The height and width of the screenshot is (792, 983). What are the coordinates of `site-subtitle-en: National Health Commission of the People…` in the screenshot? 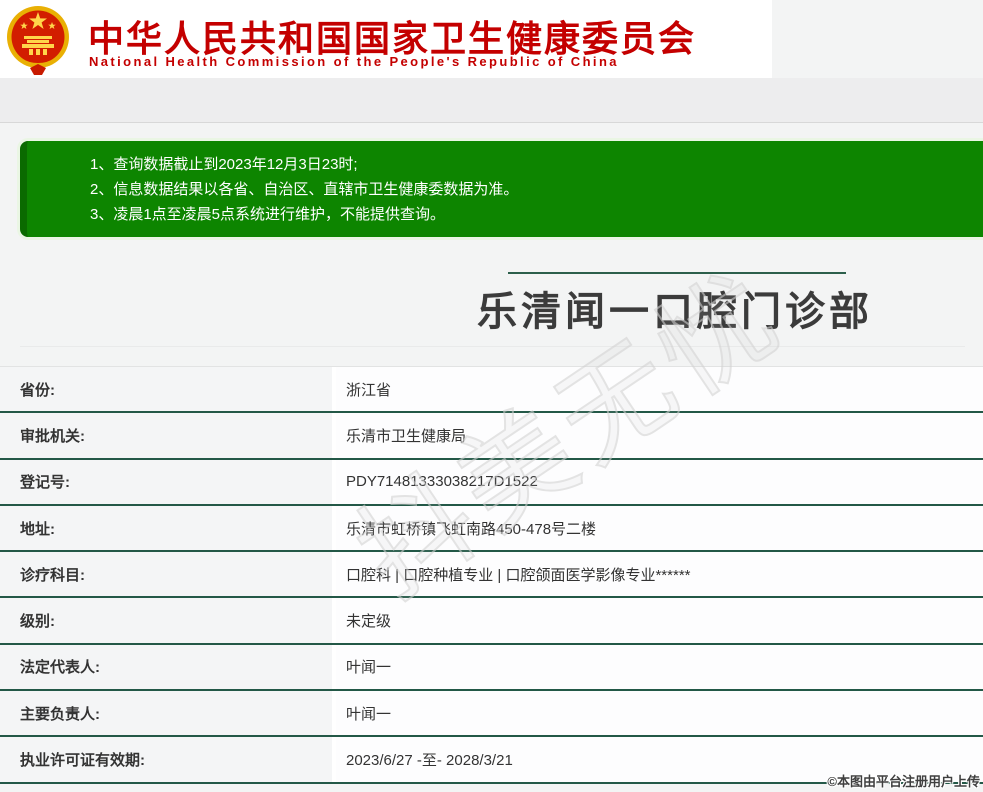 It's located at (354, 61).